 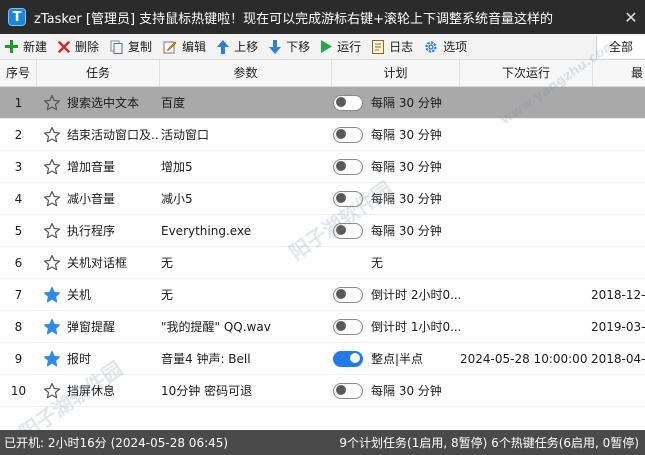 I want to click on column-header-task: 任务, so click(x=98, y=73).